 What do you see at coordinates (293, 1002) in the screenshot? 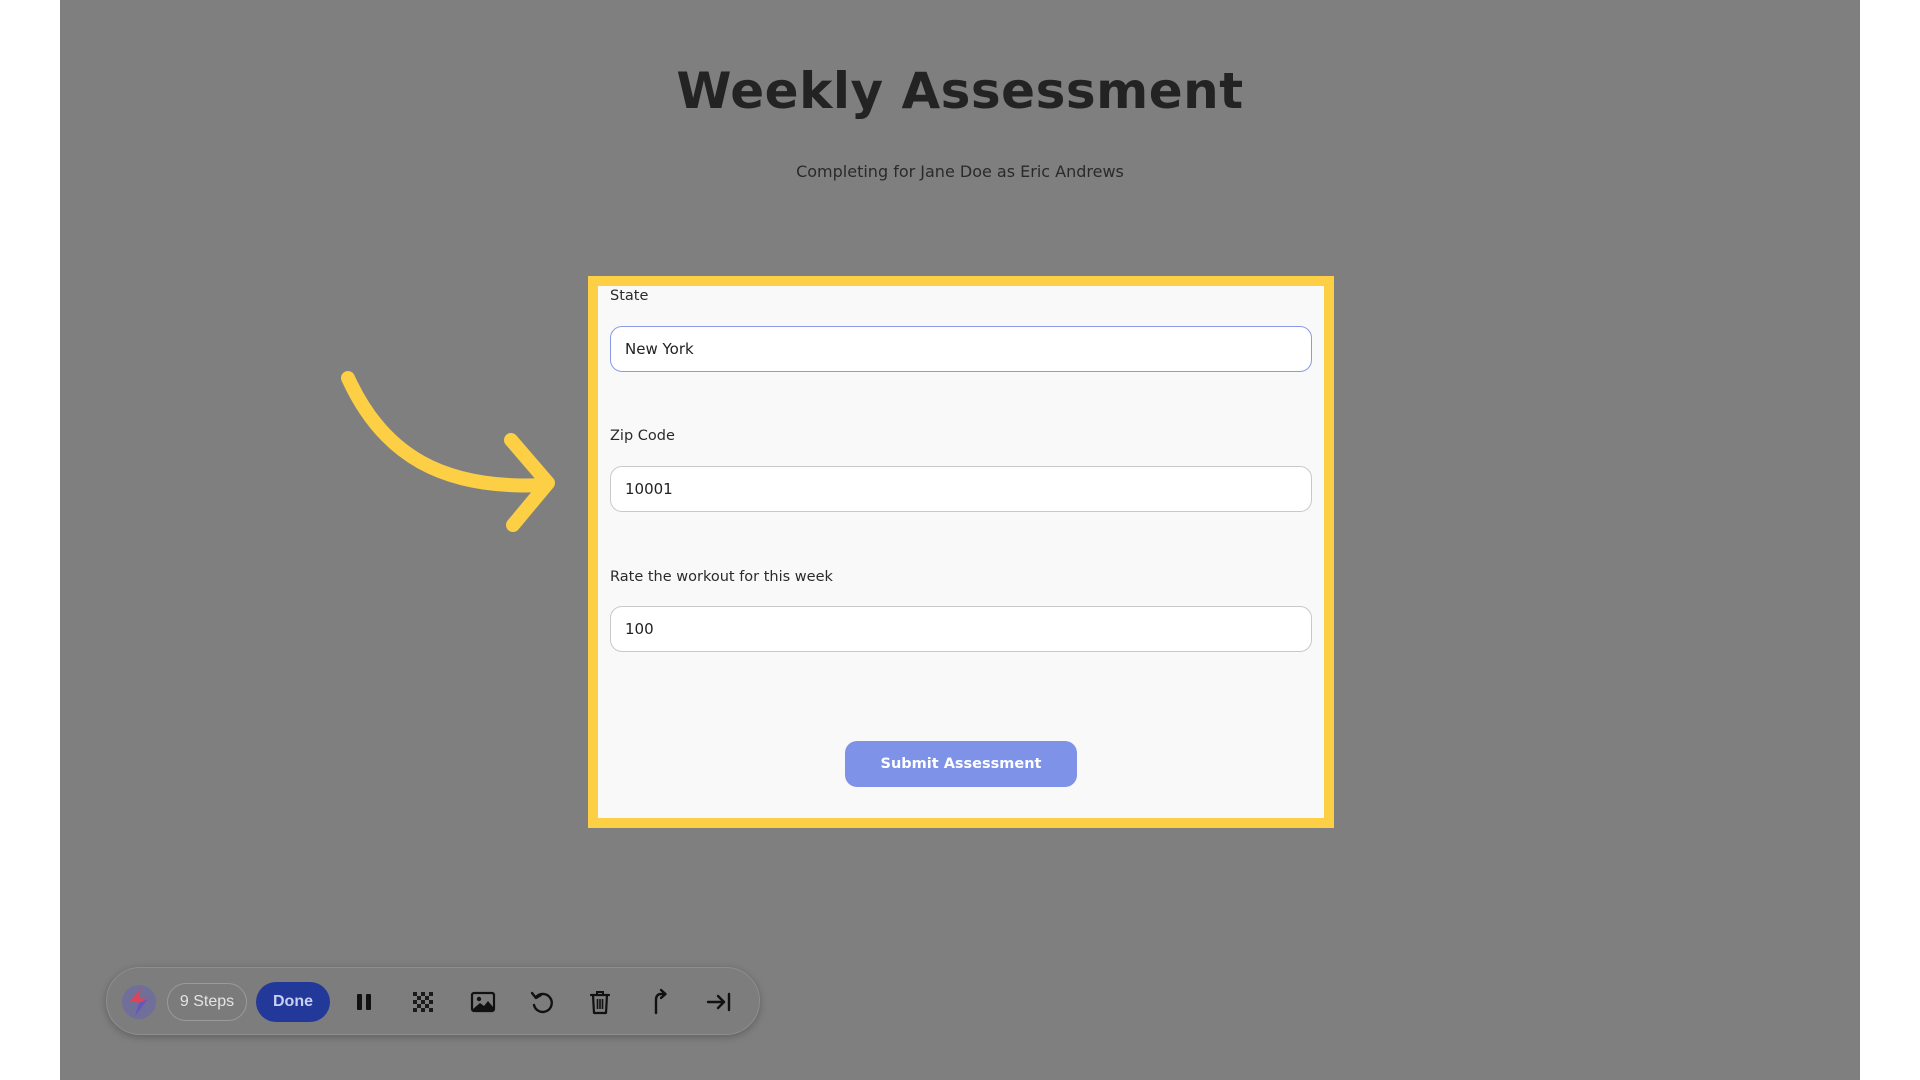
I see `done-button: Done` at bounding box center [293, 1002].